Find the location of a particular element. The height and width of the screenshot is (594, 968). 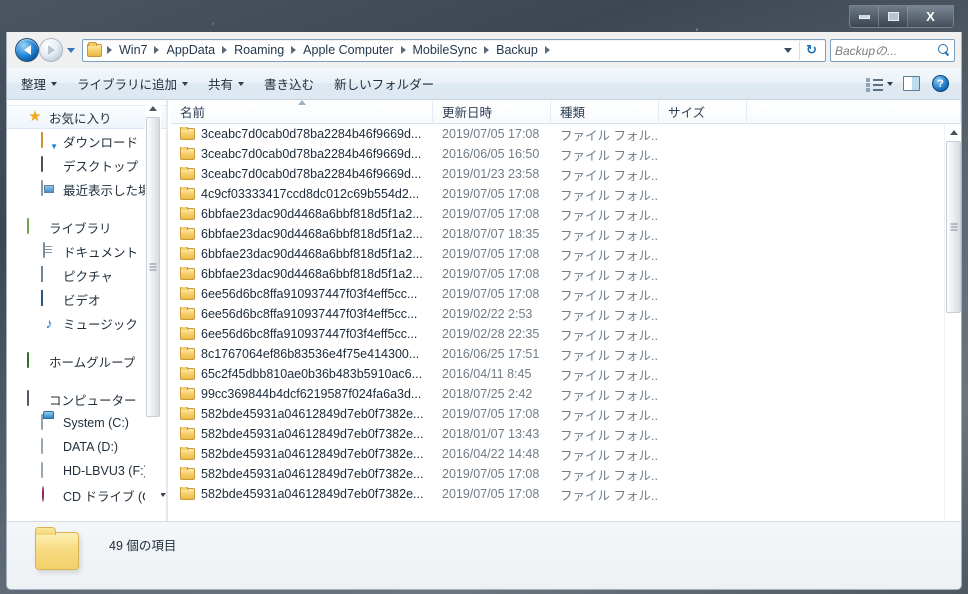

sidebar-item-recent-places: 最近表示した場 is located at coordinates (86, 189).